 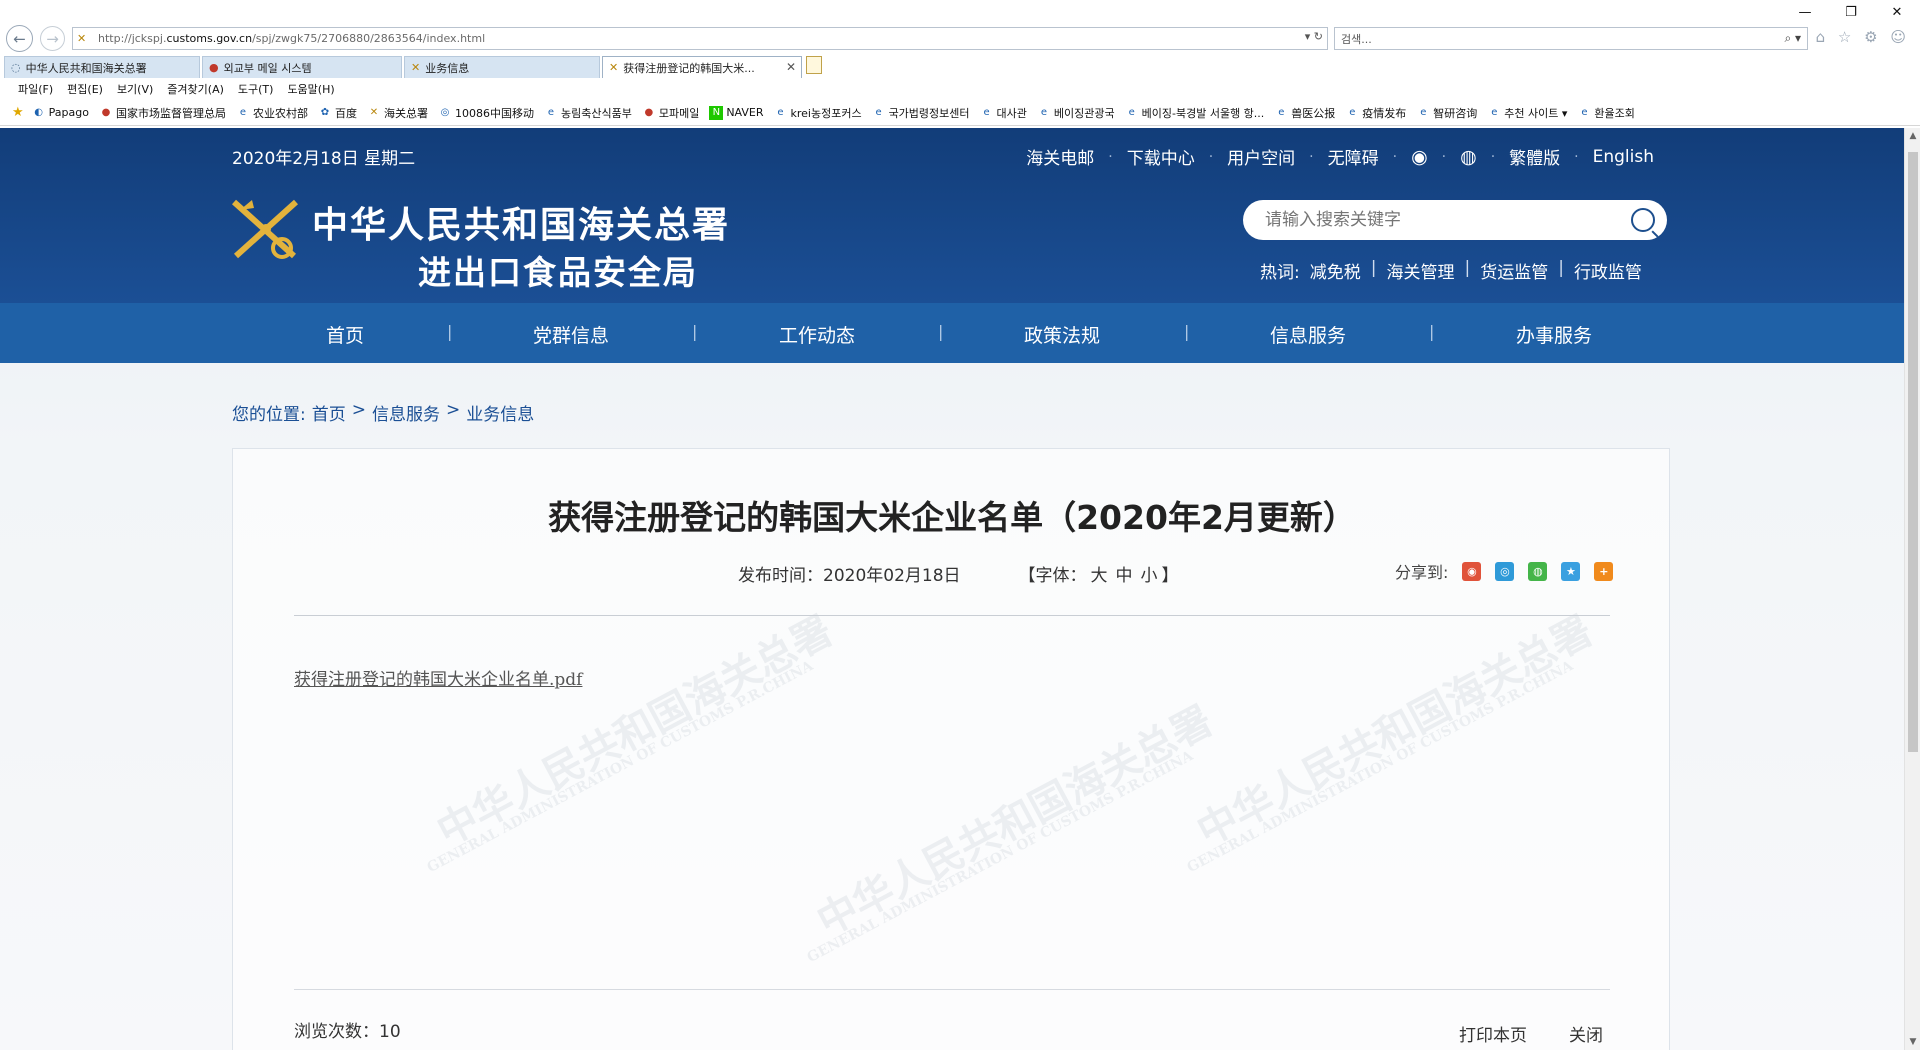 What do you see at coordinates (16, 67) in the screenshot?
I see `loading-icon: ◌` at bounding box center [16, 67].